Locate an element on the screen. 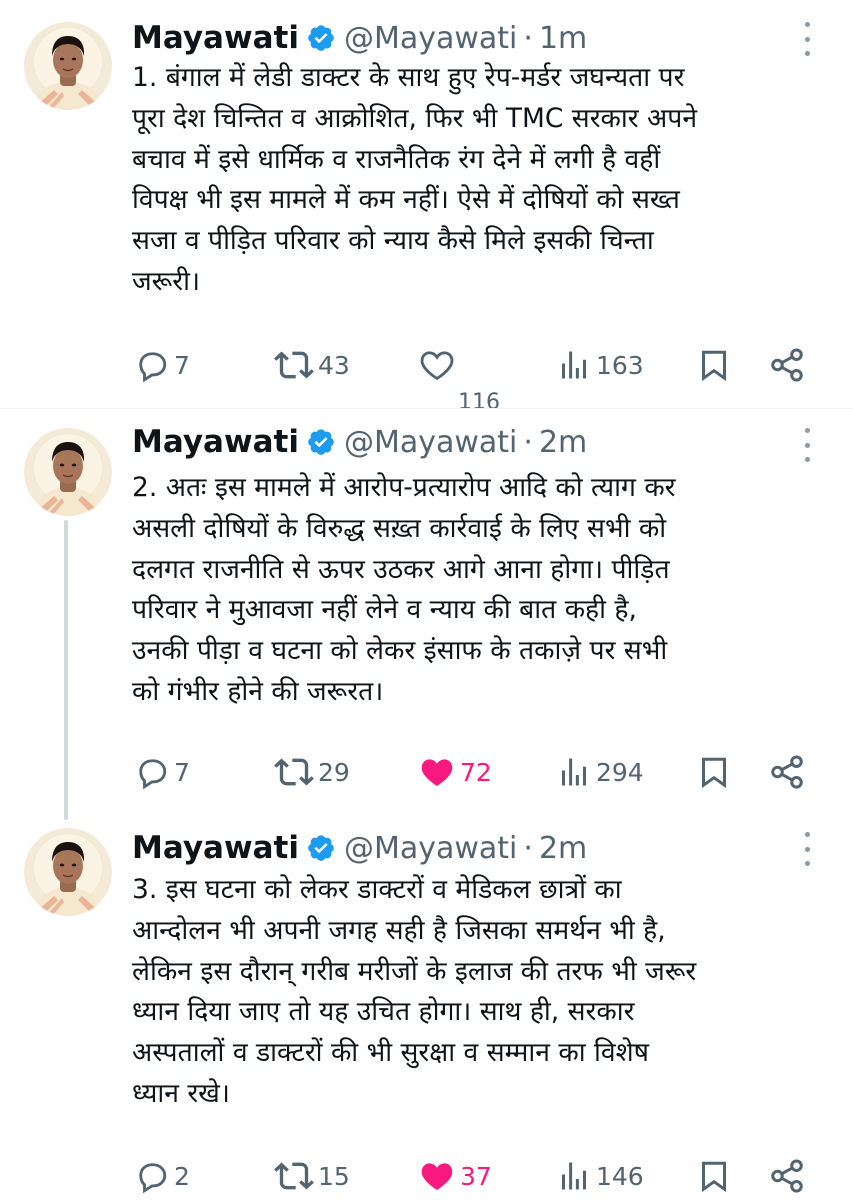 The height and width of the screenshot is (1200, 853). views-count: 294 is located at coordinates (620, 772).